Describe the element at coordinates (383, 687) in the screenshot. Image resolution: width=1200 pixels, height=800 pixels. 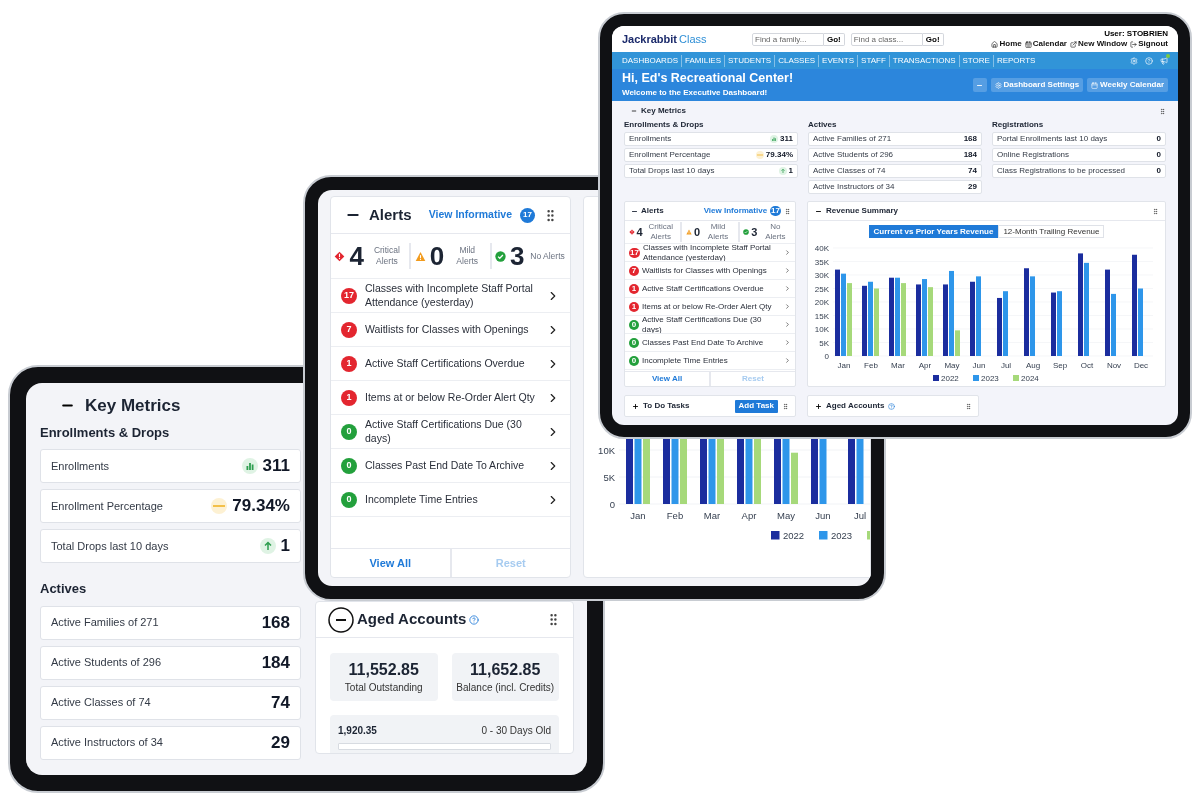
I see `total-label: Total Outstanding` at that location.